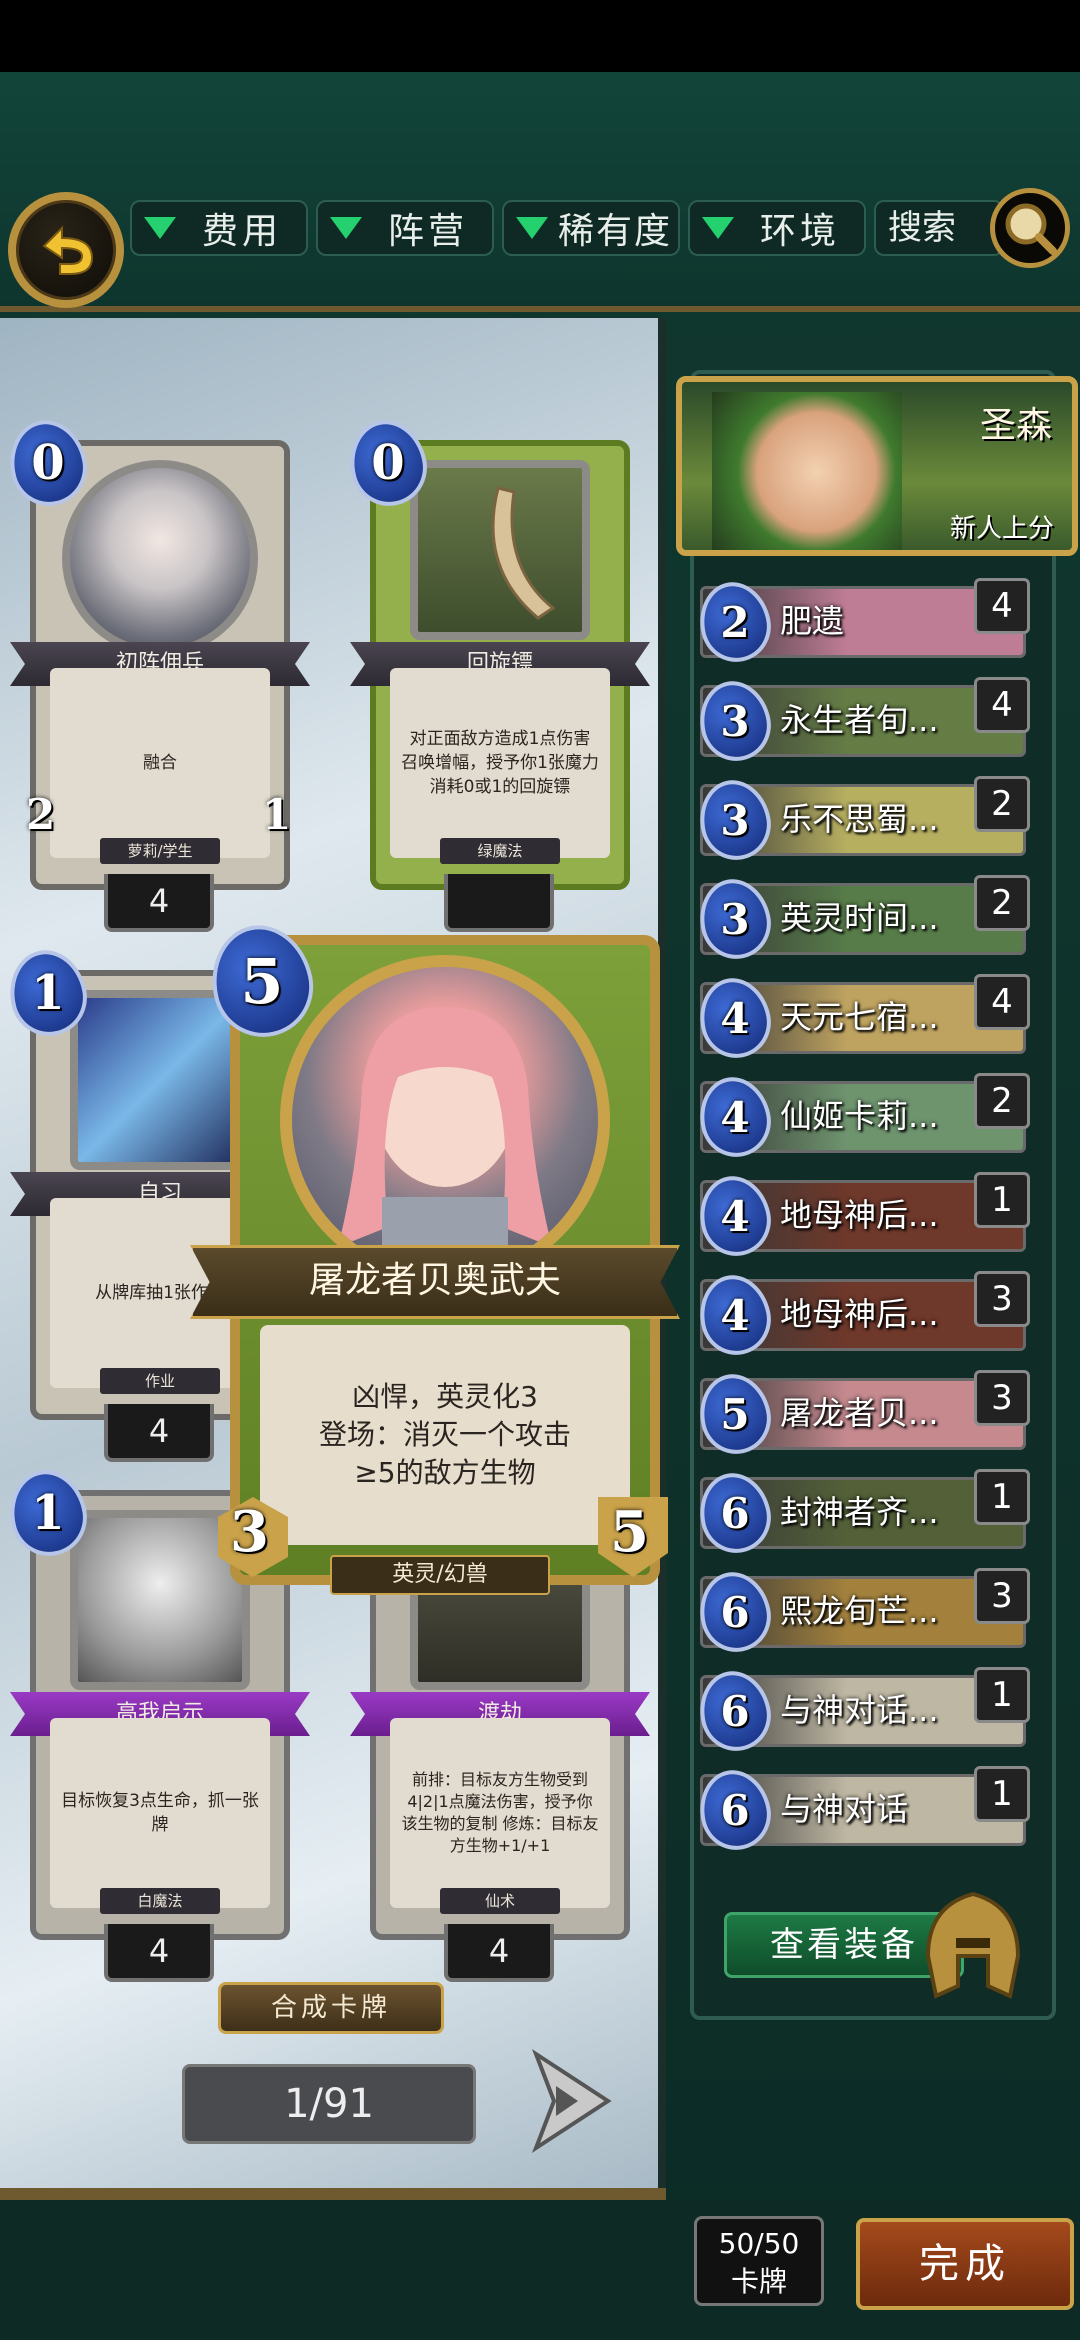 This screenshot has width=1080, height=2340. Describe the element at coordinates (864, 1315) in the screenshot. I see `deck-list-item: 4 地母神后... 3` at that location.